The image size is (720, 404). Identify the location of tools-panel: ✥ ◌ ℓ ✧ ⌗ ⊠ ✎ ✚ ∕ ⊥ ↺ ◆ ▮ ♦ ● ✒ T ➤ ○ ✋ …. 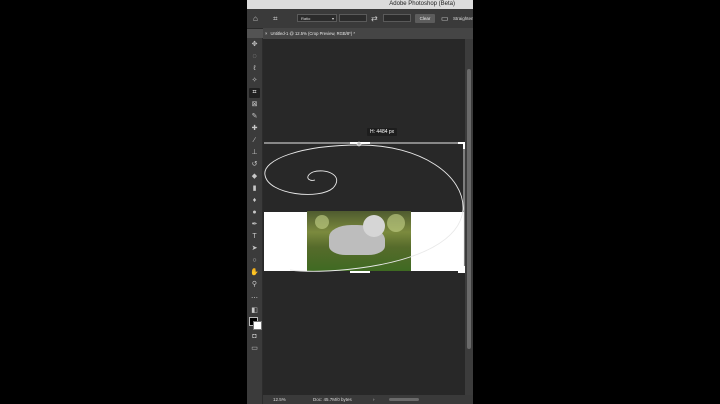
(255, 221).